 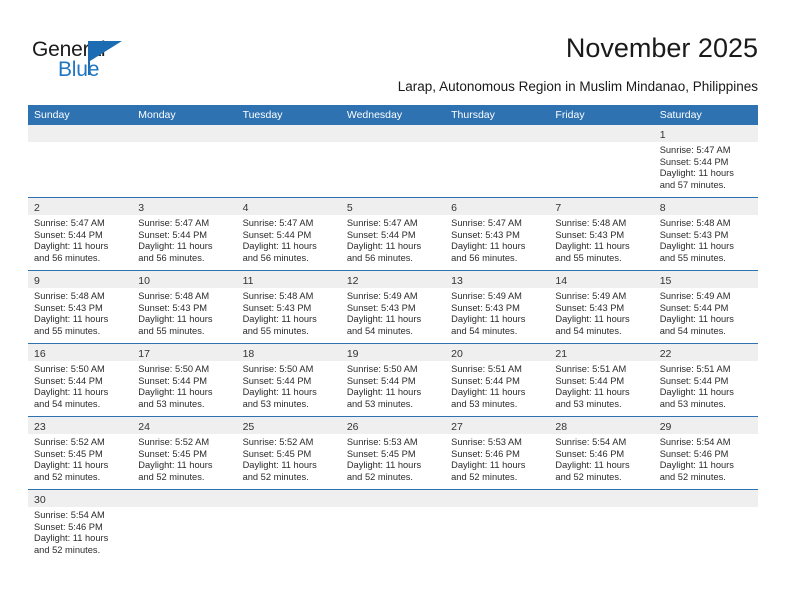 What do you see at coordinates (171, 403) in the screenshot?
I see `daylight-text-line2: and 53 minutes.` at bounding box center [171, 403].